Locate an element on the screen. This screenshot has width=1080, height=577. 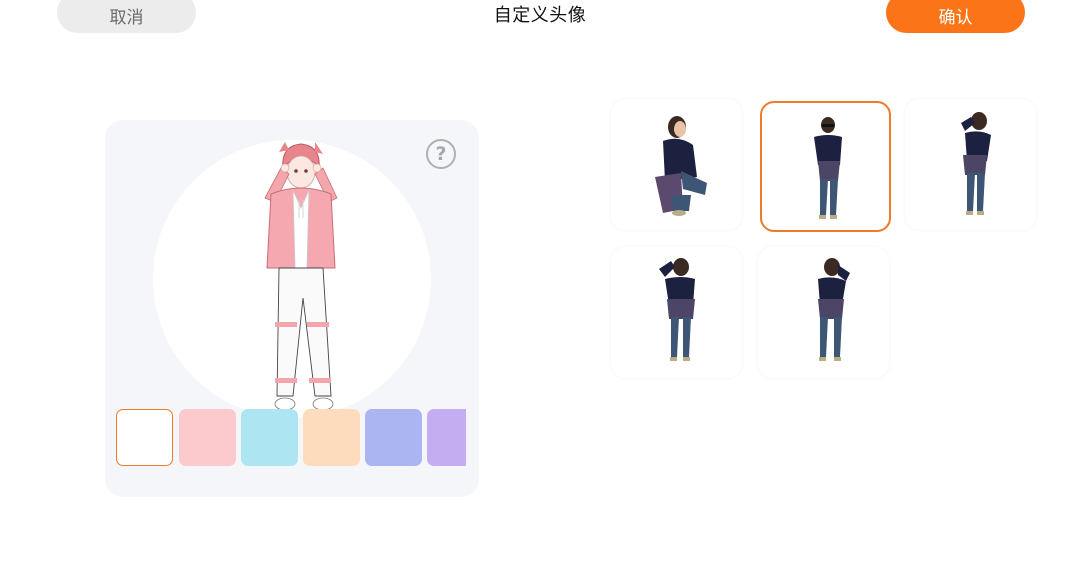
confirm-button: 确认 is located at coordinates (955, 16).